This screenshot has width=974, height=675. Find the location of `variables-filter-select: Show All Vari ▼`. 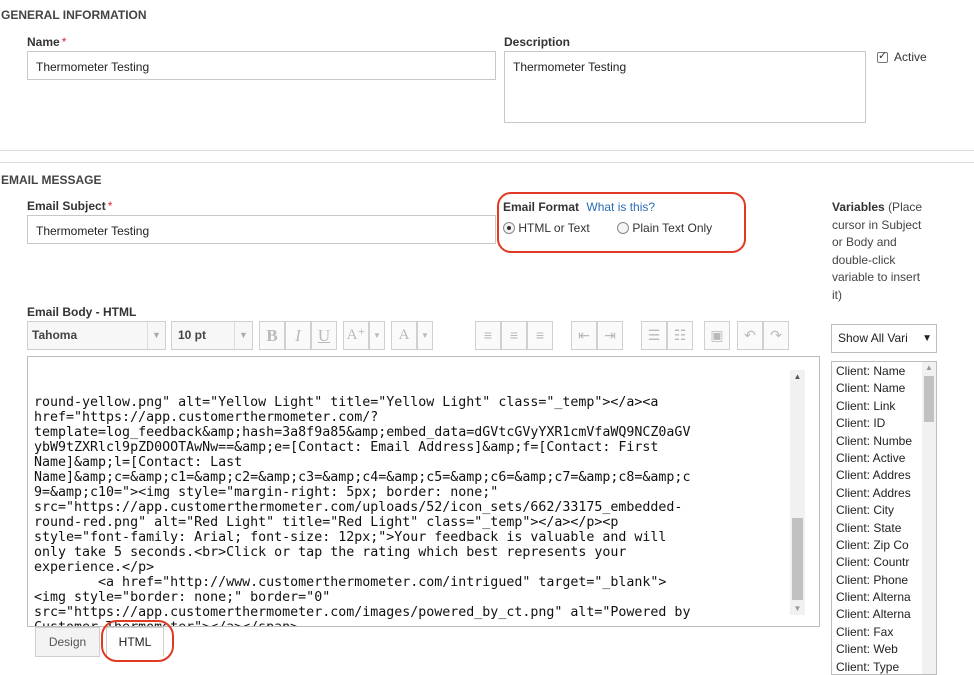

variables-filter-select: Show All Vari ▼ is located at coordinates (884, 338).